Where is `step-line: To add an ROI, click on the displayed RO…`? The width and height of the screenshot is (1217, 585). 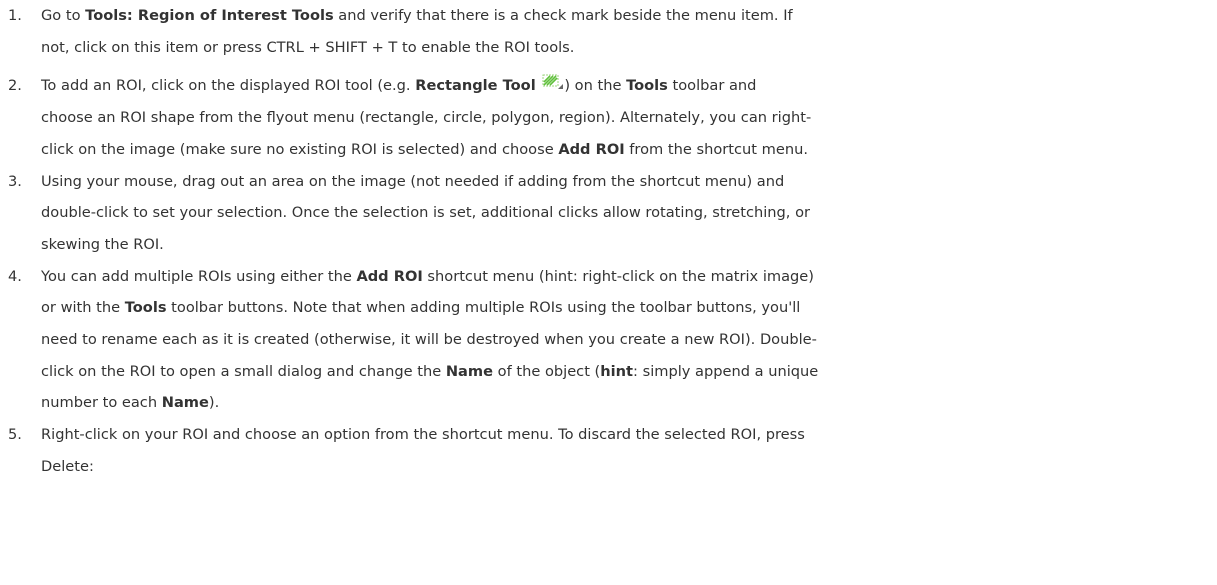
step-line: To add an ROI, click on the displayed RO… is located at coordinates (625, 86).